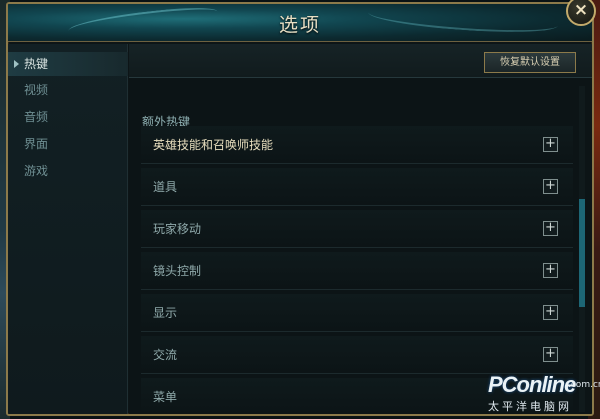 The width and height of the screenshot is (600, 419). What do you see at coordinates (357, 313) in the screenshot?
I see `hotkey-group-row: 显示 +` at bounding box center [357, 313].